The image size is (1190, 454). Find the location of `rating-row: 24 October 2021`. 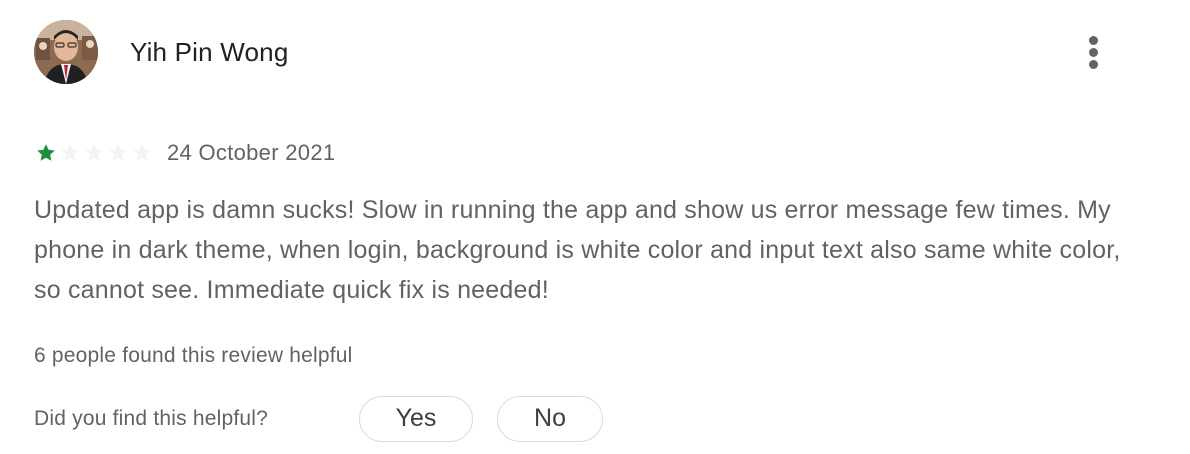

rating-row: 24 October 2021 is located at coordinates (184, 153).